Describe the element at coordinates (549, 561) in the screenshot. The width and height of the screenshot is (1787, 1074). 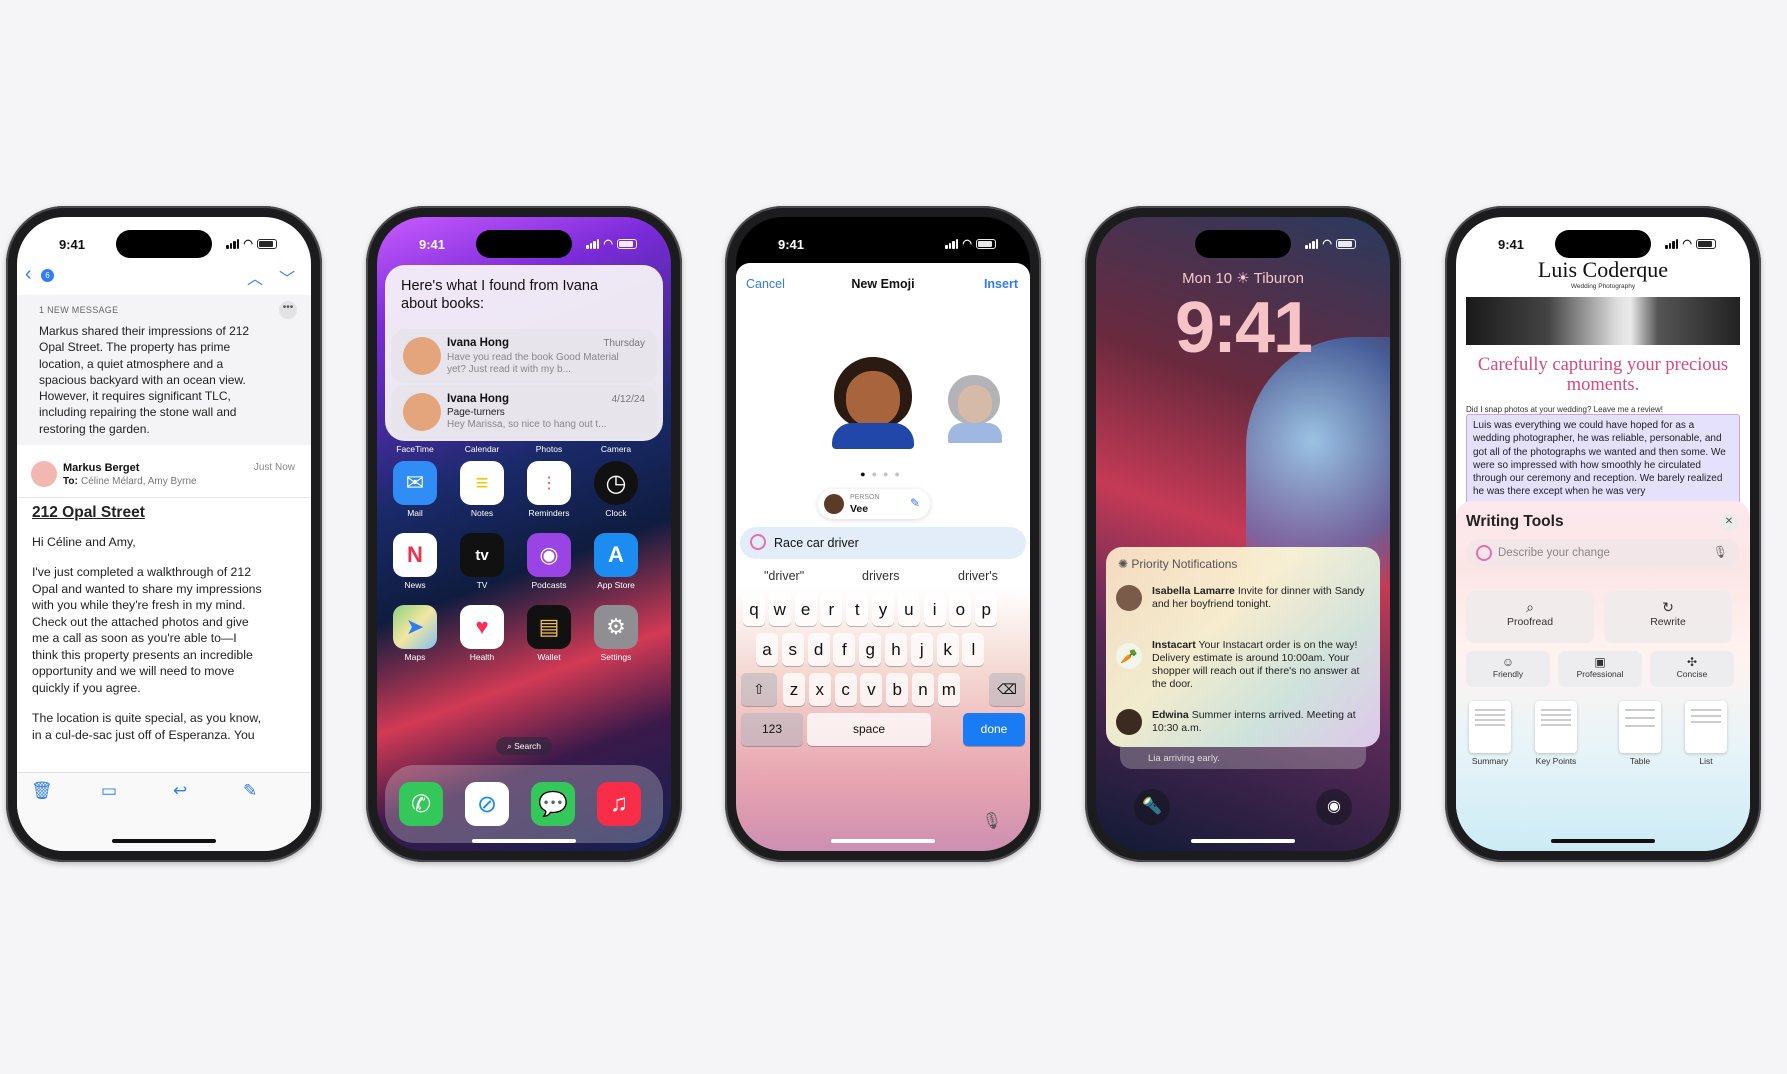
I see `app-podcasts: ◉ Podcasts` at that location.